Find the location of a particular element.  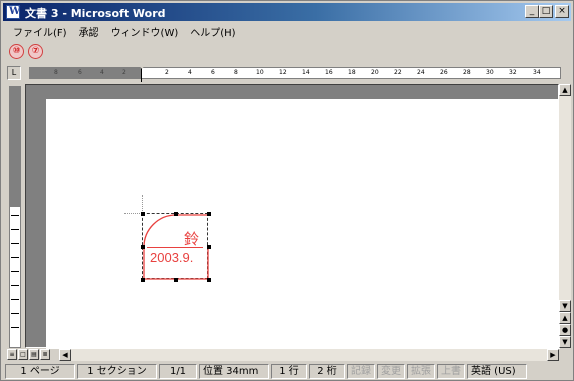

window-title: 文書 3 - Microsoft Word is located at coordinates (95, 13).